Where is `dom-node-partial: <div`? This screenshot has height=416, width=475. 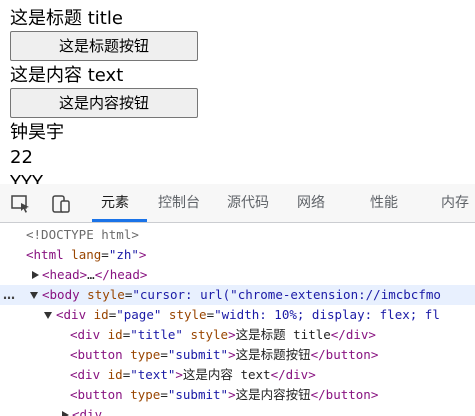
dom-node-partial: <div is located at coordinates (237, 410).